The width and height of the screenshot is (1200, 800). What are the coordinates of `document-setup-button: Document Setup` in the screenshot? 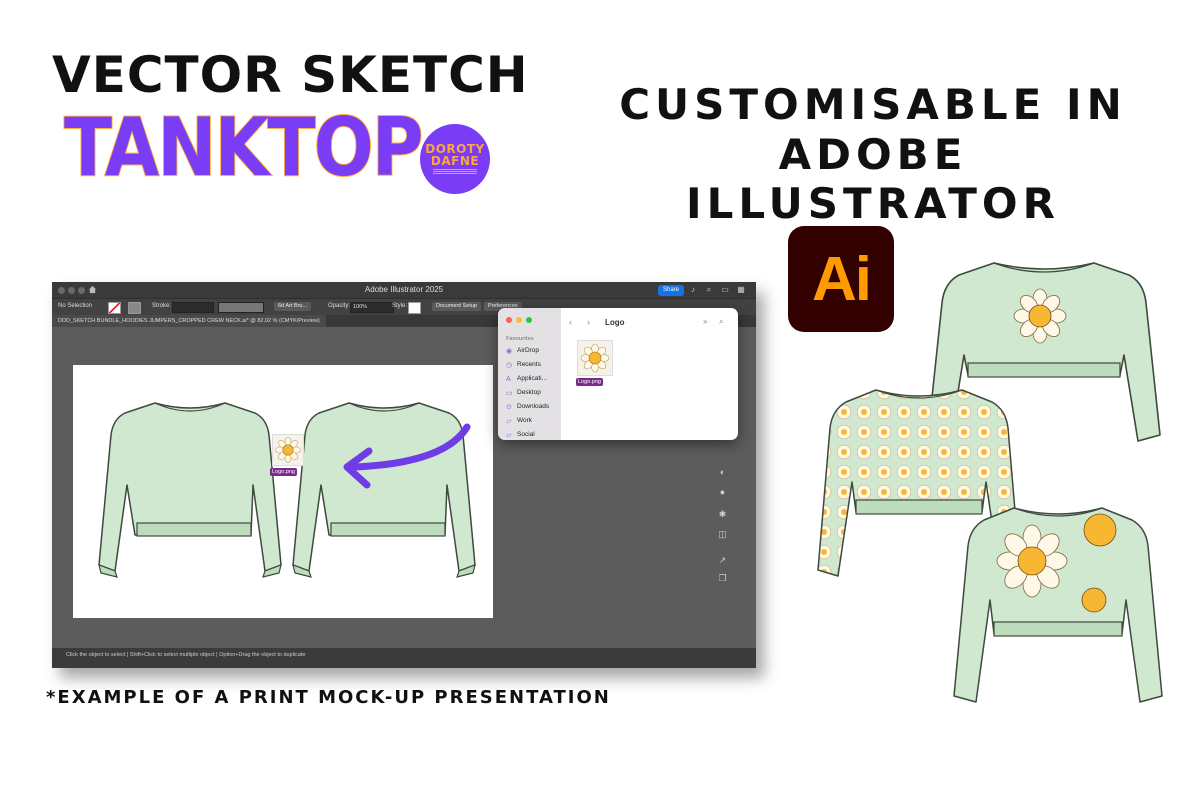 It's located at (456, 306).